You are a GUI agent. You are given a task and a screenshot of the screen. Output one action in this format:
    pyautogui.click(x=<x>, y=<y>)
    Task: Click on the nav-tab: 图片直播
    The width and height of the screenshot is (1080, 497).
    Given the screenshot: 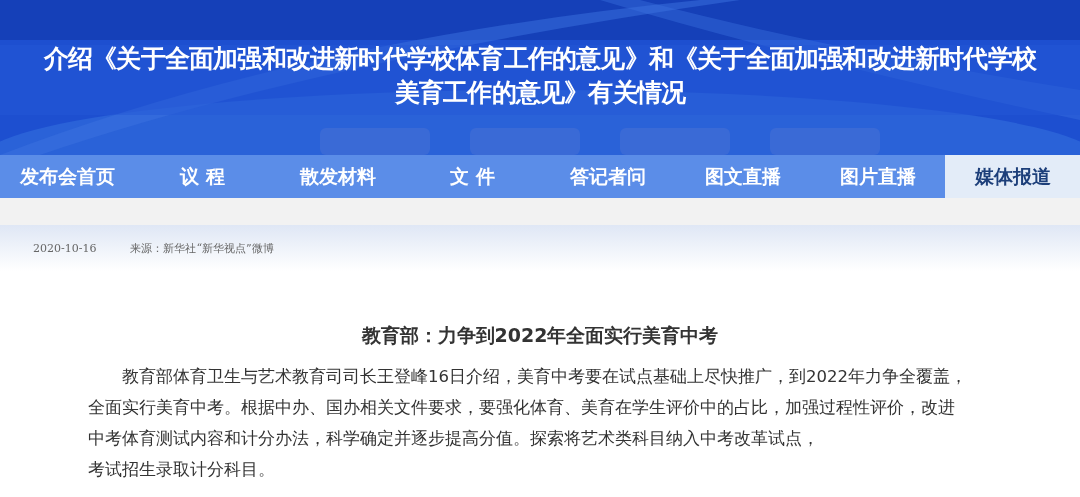 What is the action you would take?
    pyautogui.click(x=877, y=176)
    